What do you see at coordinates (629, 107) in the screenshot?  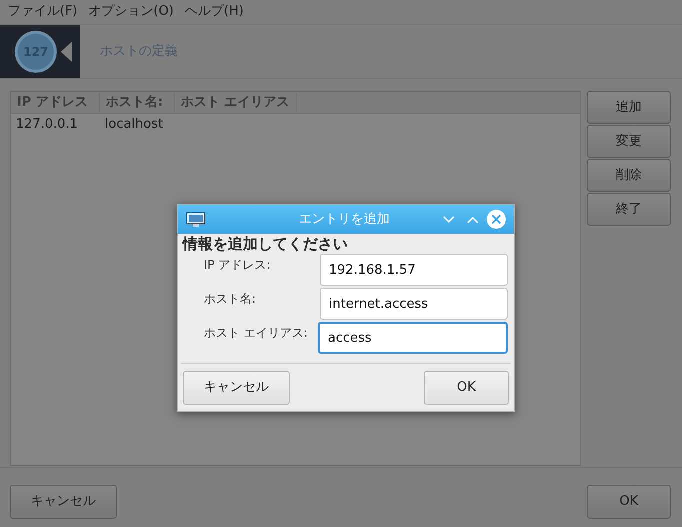 I see `push-button: 追加` at bounding box center [629, 107].